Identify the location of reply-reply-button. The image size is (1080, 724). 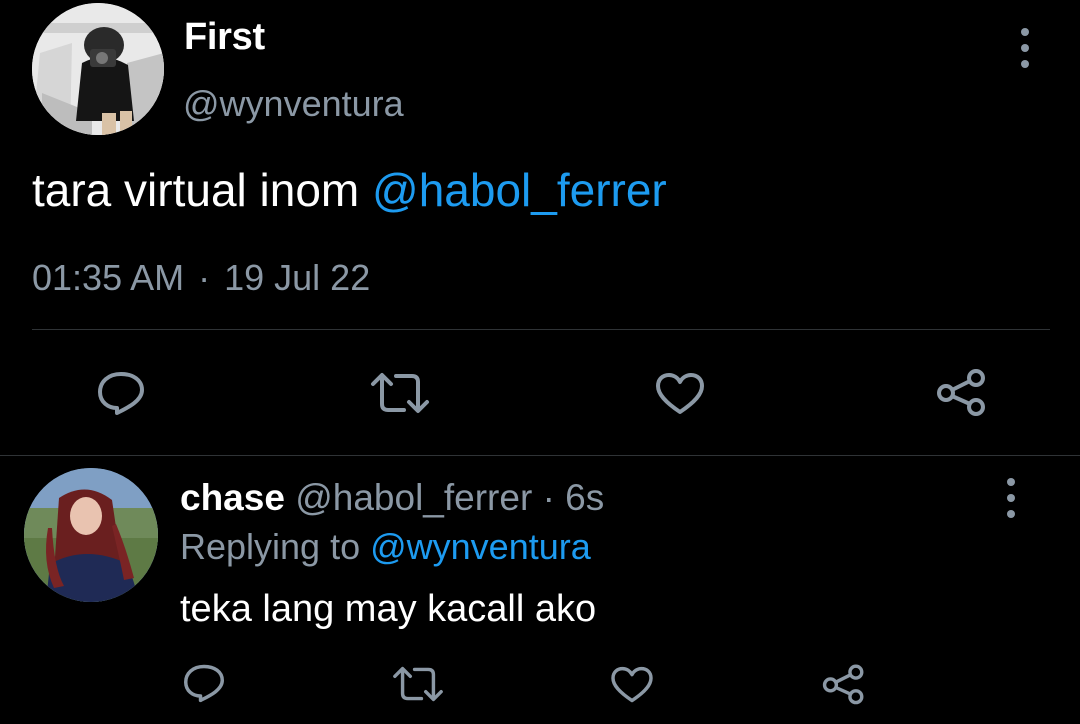
(204, 683).